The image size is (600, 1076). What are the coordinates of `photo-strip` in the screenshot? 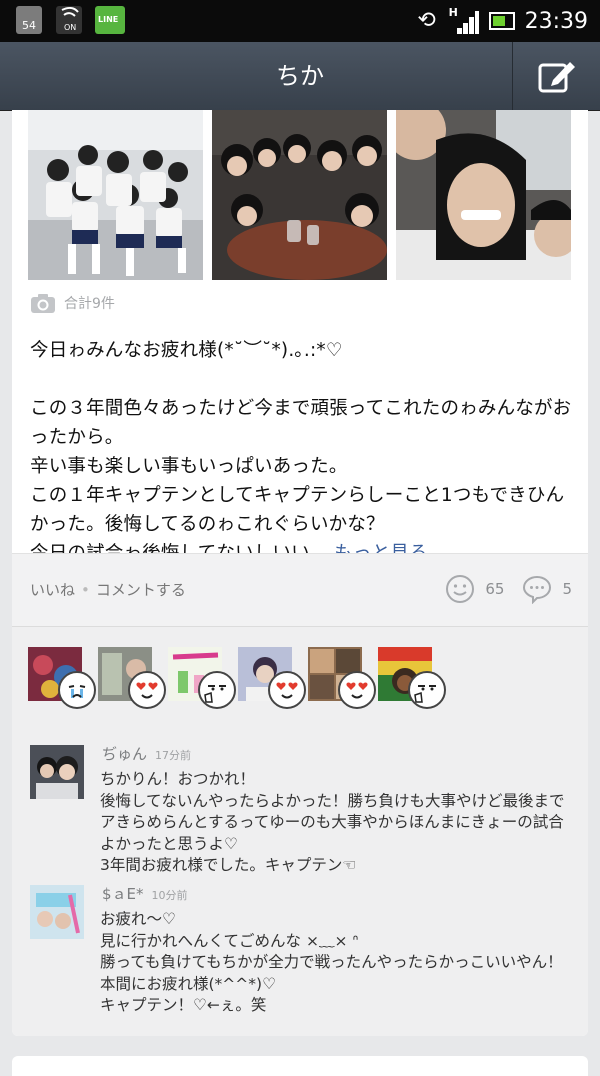 It's located at (300, 195).